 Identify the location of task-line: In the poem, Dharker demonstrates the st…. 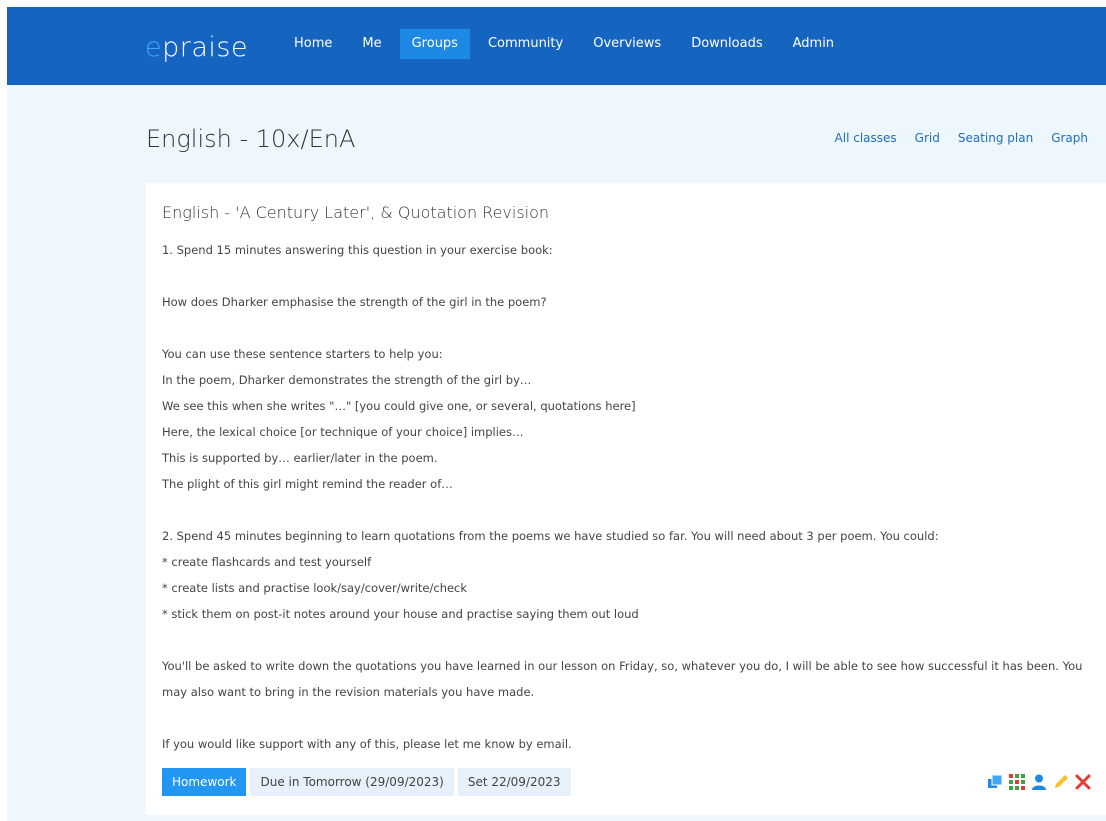
(347, 380).